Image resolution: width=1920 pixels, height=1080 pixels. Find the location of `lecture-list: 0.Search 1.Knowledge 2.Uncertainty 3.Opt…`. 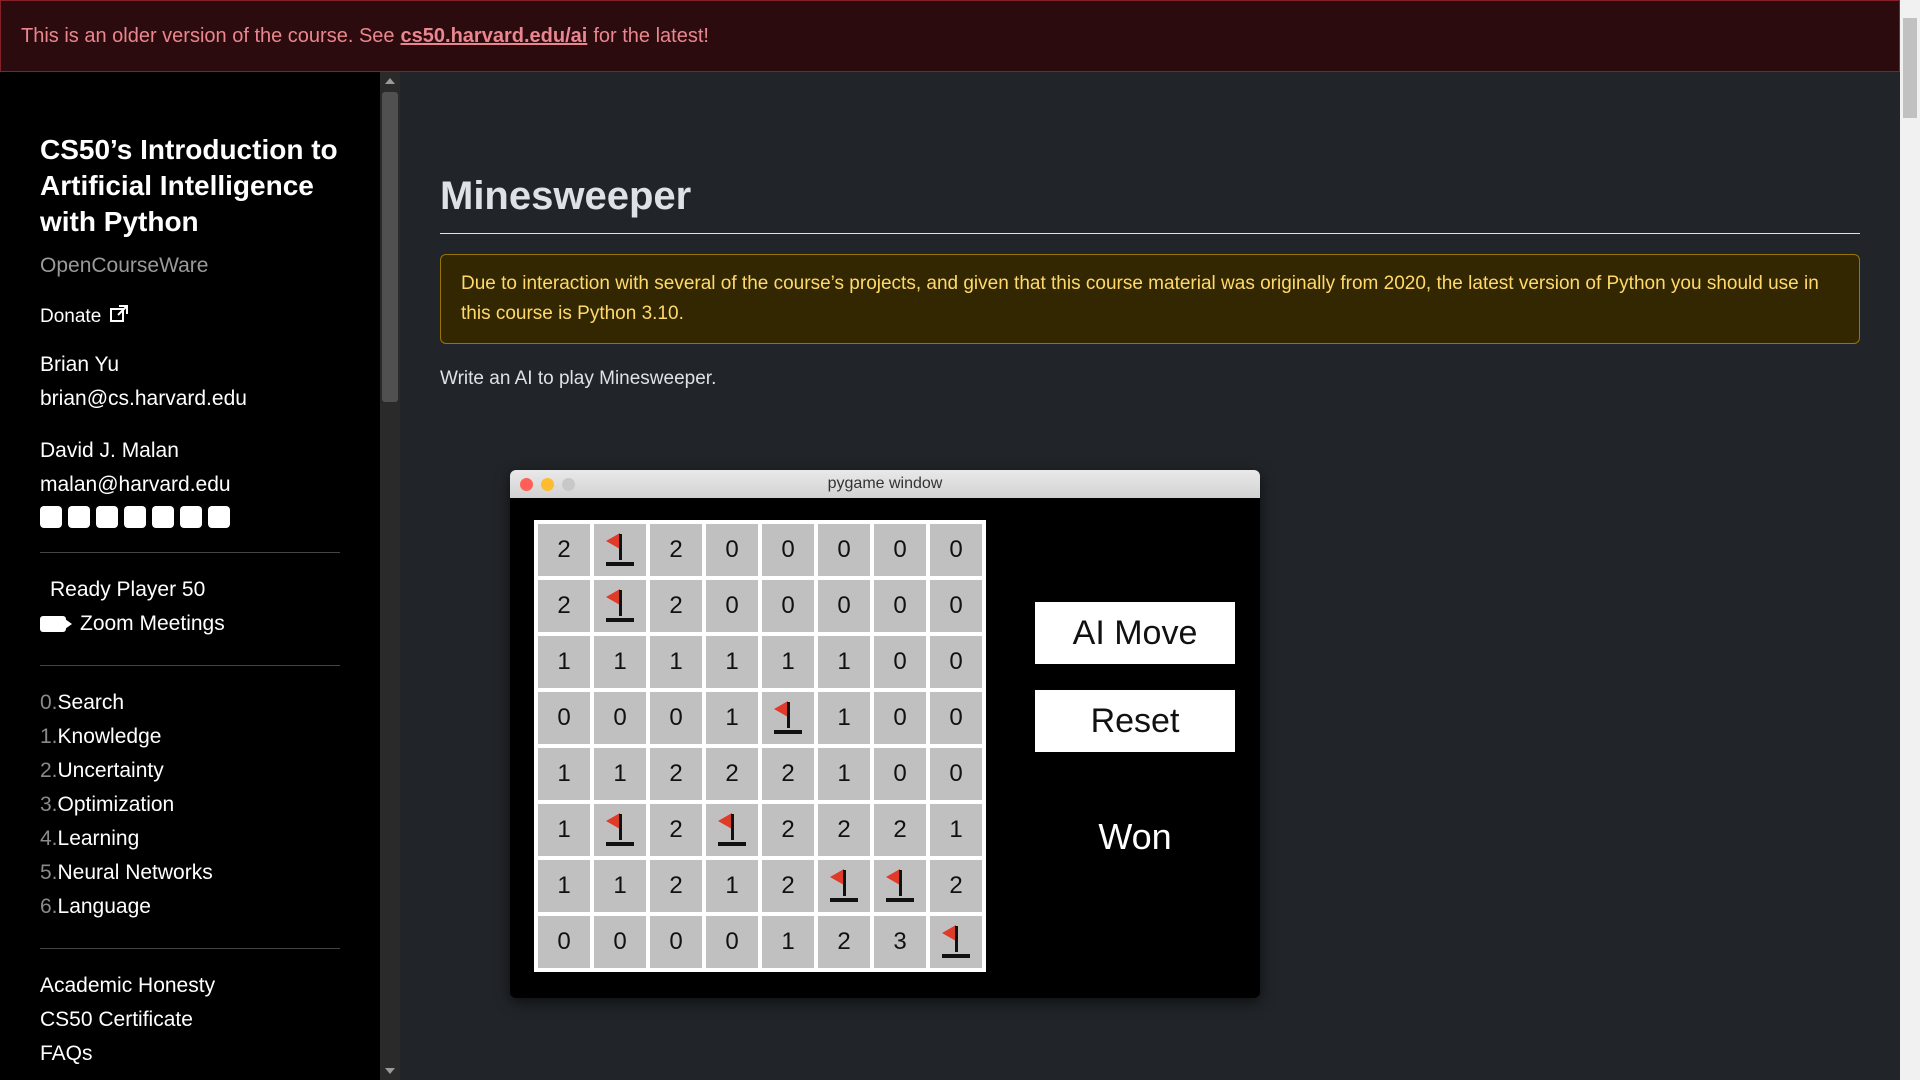

lecture-list: 0.Search 1.Knowledge 2.Uncertainty 3.Opt… is located at coordinates (190, 805).